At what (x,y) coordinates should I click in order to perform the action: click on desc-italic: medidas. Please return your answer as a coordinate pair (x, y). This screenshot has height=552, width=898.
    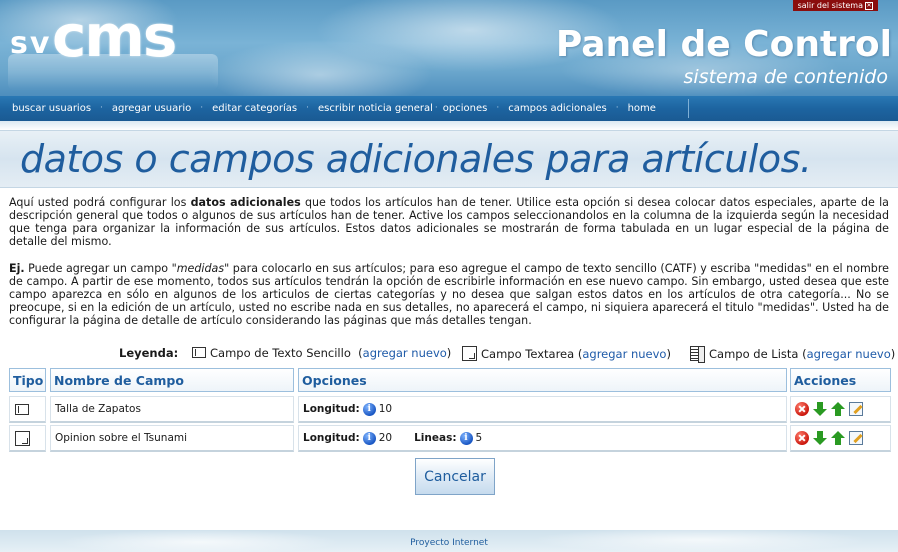
    Looking at the image, I should click on (200, 268).